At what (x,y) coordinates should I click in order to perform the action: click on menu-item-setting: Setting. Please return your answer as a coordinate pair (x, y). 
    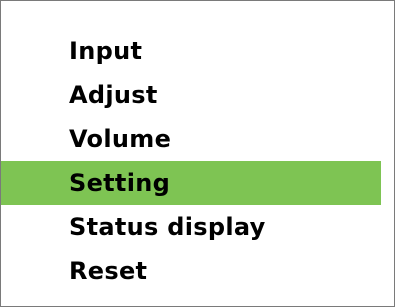
    Looking at the image, I should click on (191, 183).